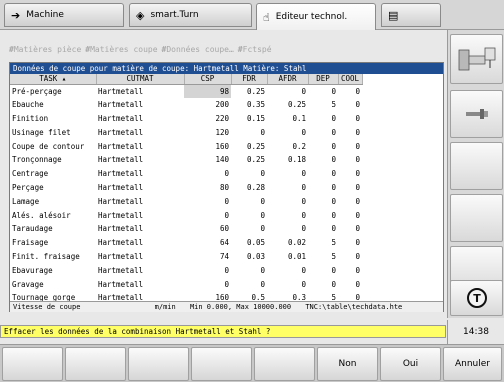 This screenshot has height=382, width=504. I want to click on column-header-dep: DEP, so click(323, 79).